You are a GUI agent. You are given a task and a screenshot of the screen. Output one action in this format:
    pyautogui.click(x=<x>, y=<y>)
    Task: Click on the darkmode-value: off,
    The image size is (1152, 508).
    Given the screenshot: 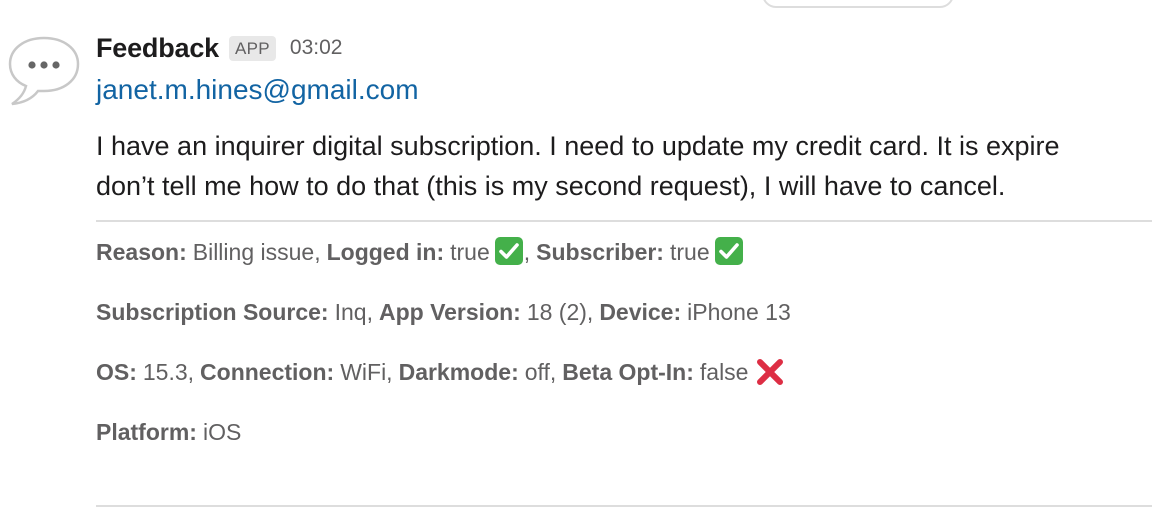 What is the action you would take?
    pyautogui.click(x=540, y=371)
    